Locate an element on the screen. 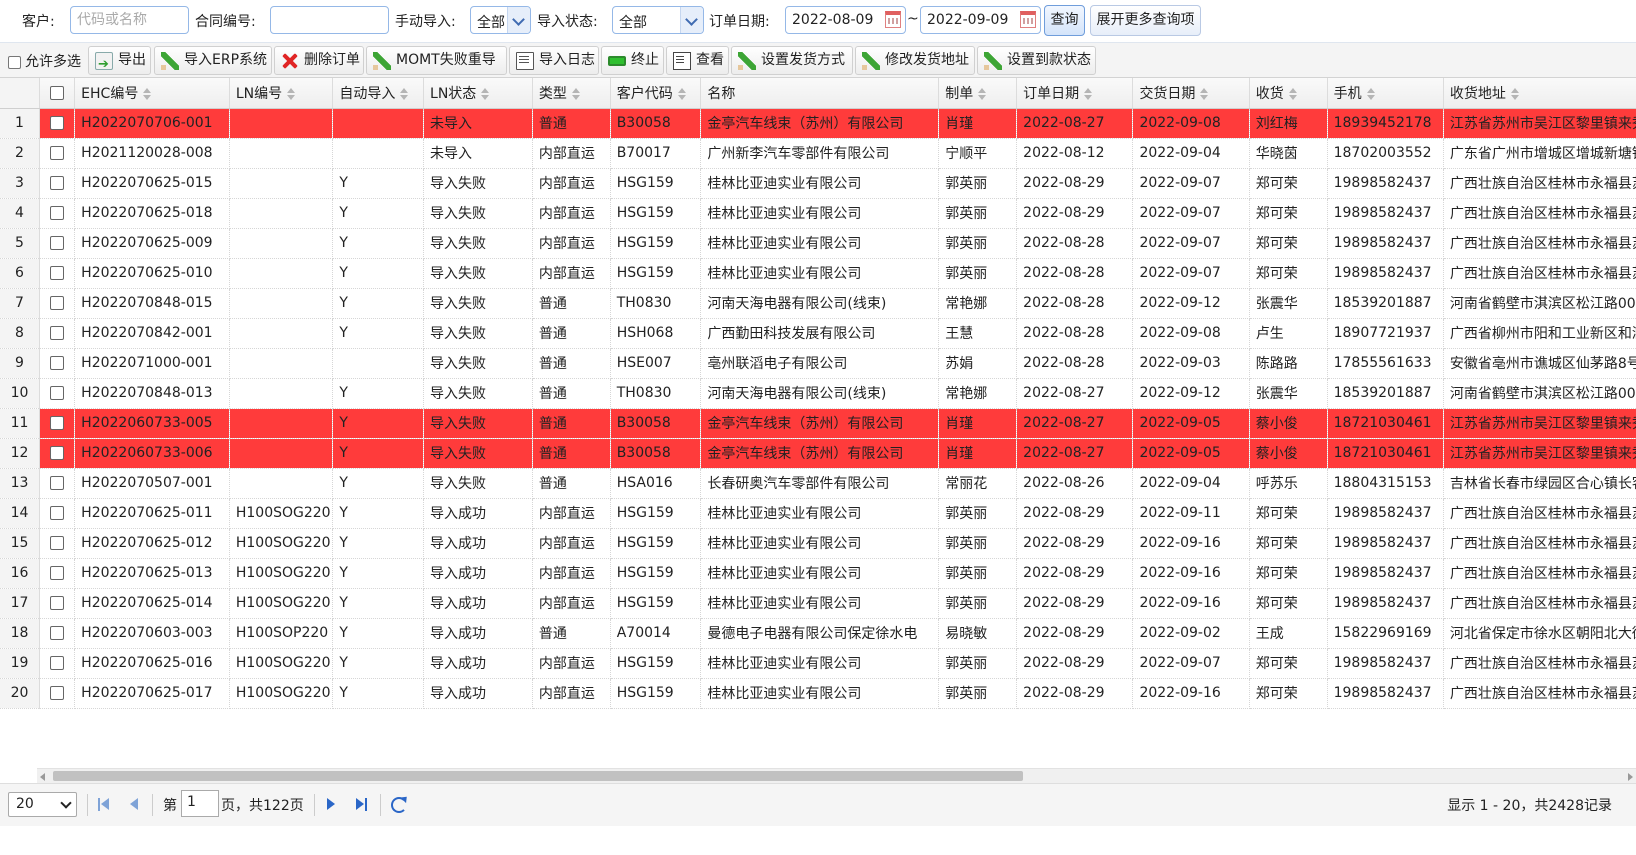 This screenshot has width=1636, height=855. momt-reimport-button: MOMT失败重导 is located at coordinates (436, 60).